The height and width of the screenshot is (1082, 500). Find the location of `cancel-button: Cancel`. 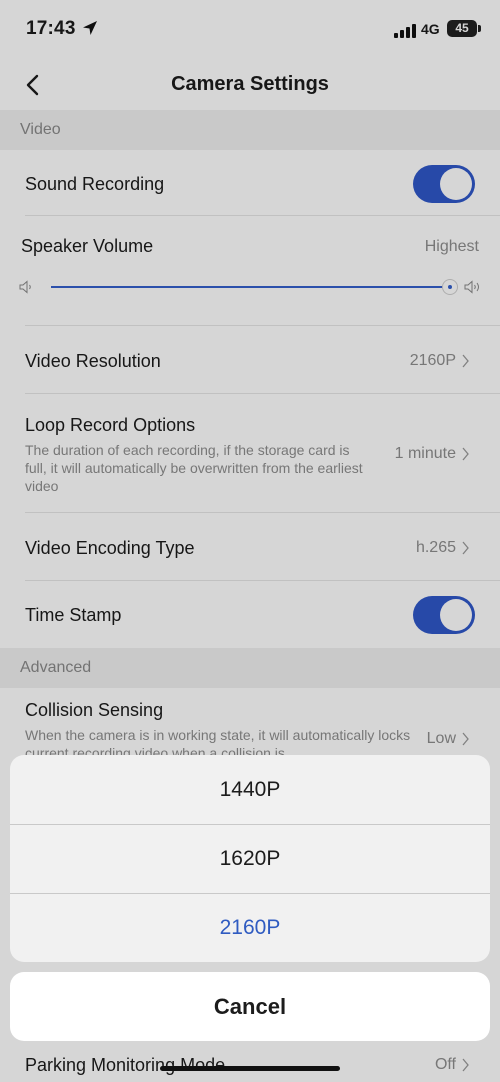

cancel-button: Cancel is located at coordinates (250, 1006).